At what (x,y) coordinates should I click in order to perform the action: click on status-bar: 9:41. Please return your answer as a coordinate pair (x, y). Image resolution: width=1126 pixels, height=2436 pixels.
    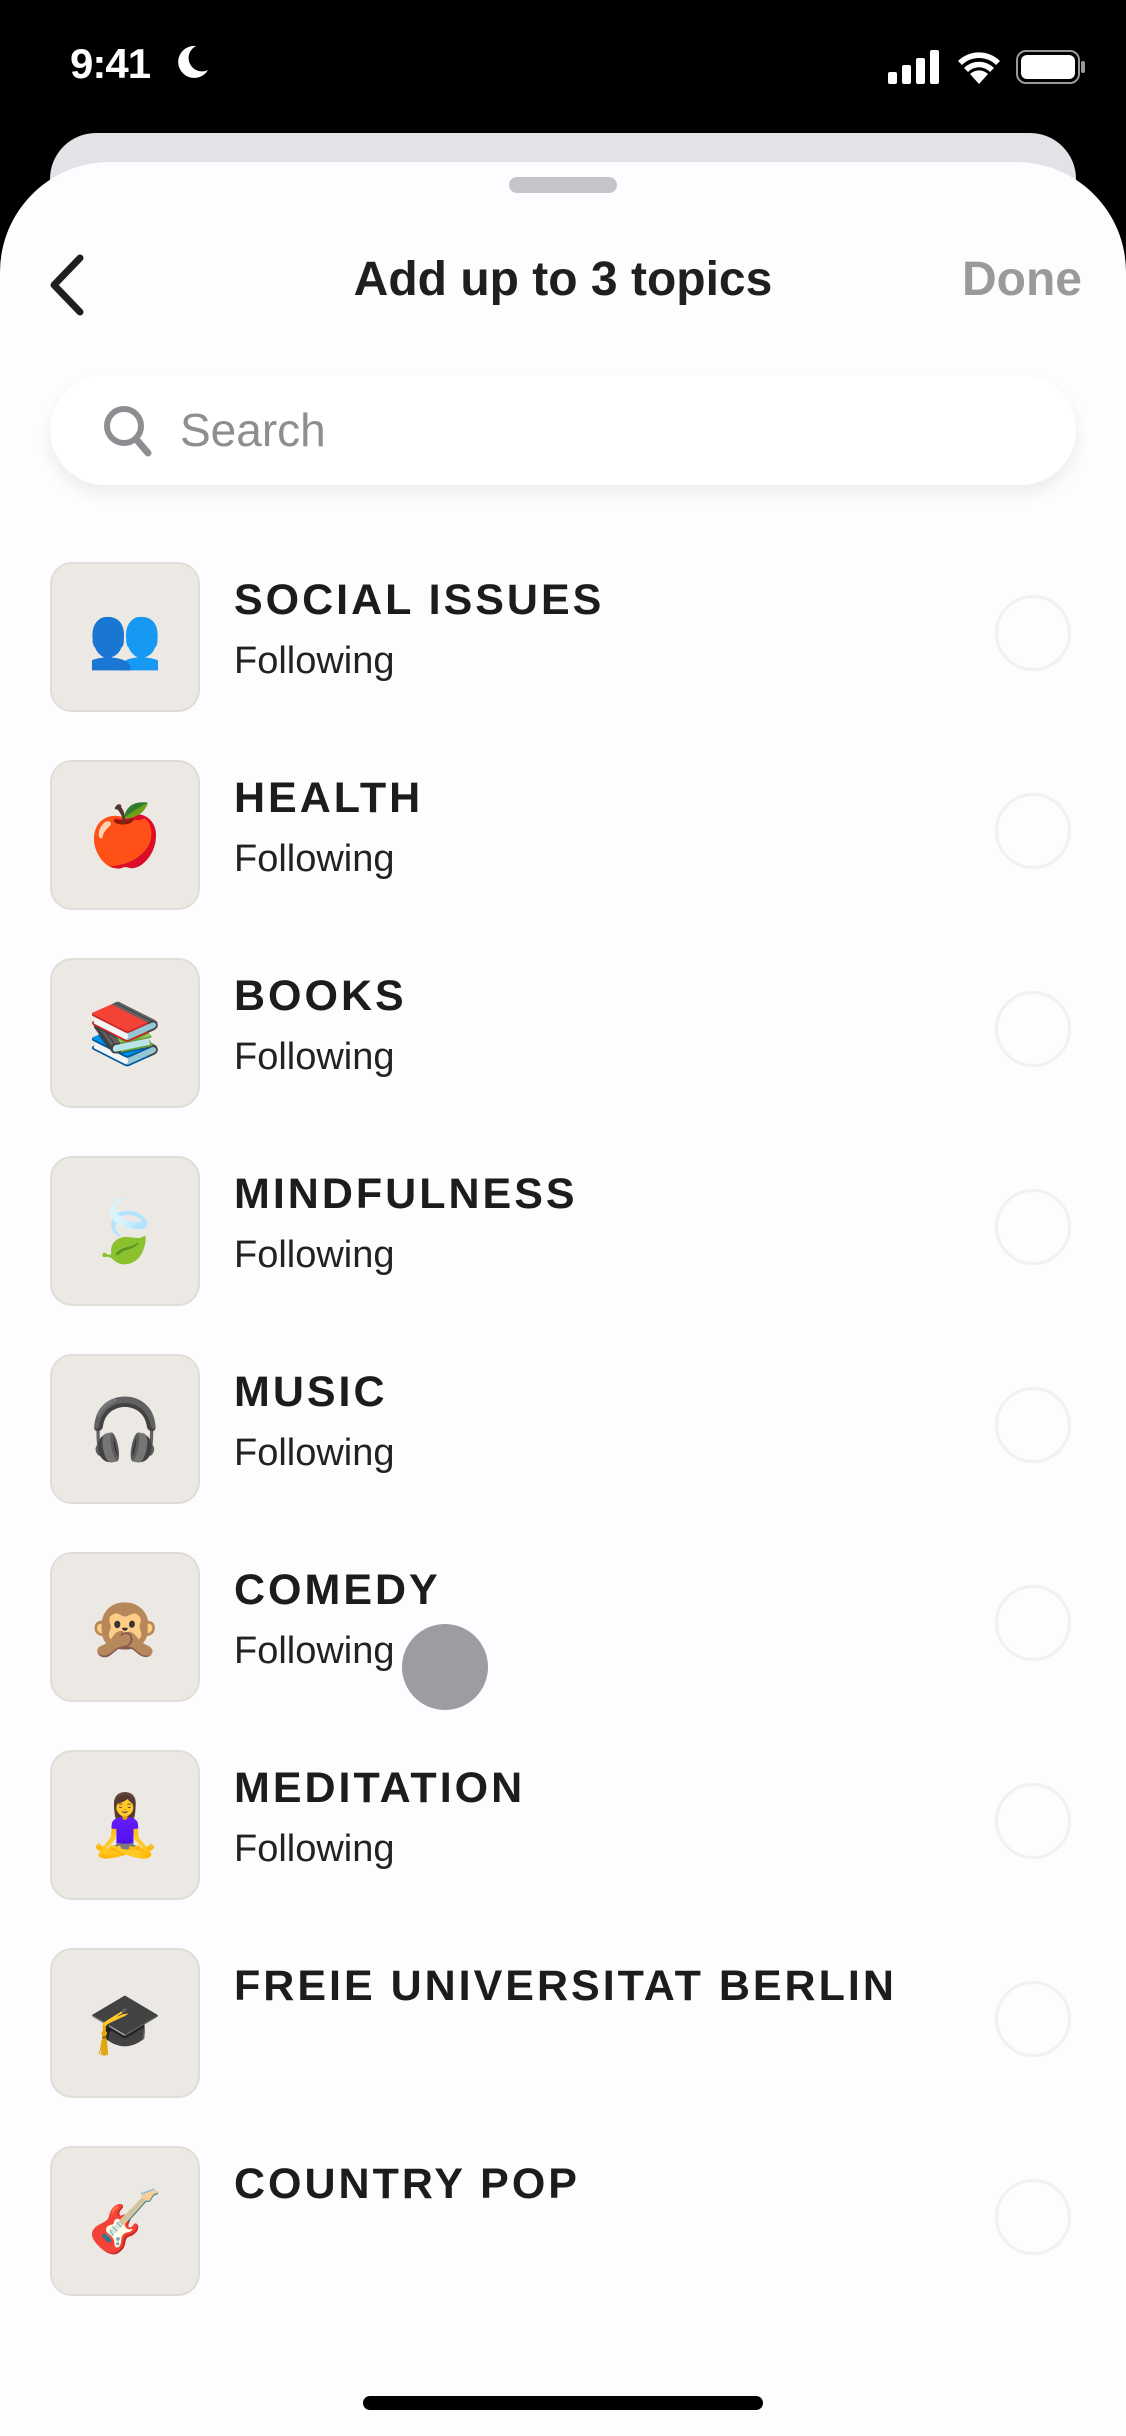
    Looking at the image, I should click on (563, 65).